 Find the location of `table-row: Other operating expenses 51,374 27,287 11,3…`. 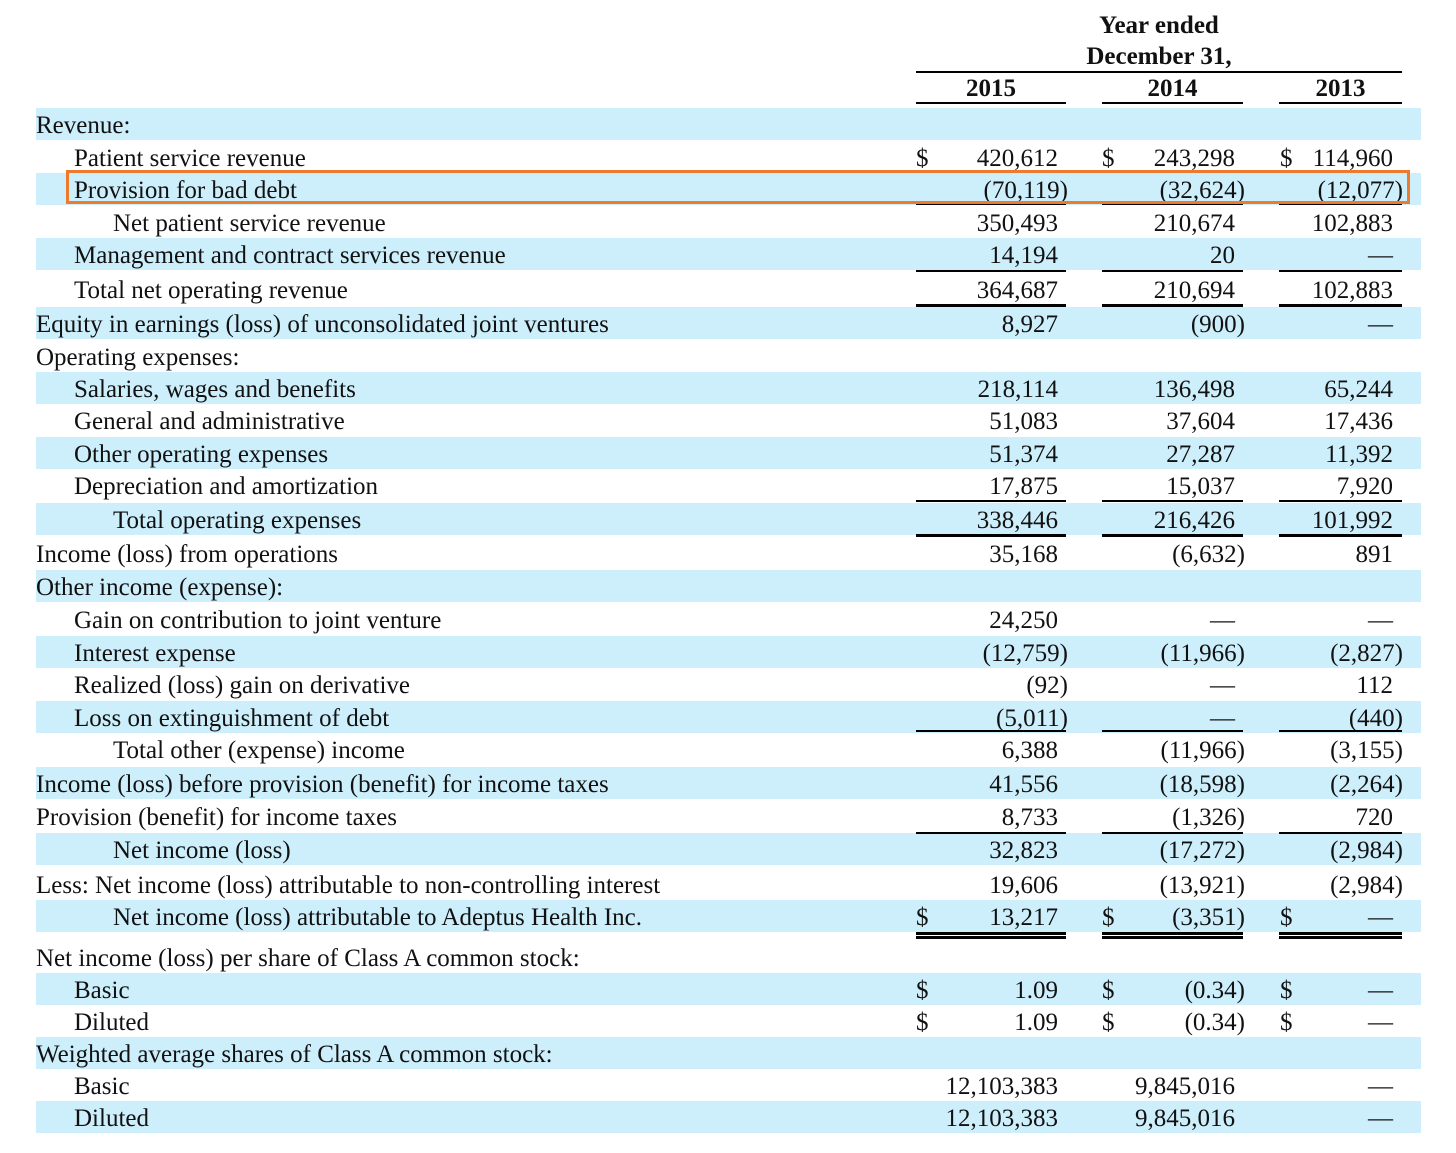

table-row: Other operating expenses 51,374 27,287 11,3… is located at coordinates (728, 453).